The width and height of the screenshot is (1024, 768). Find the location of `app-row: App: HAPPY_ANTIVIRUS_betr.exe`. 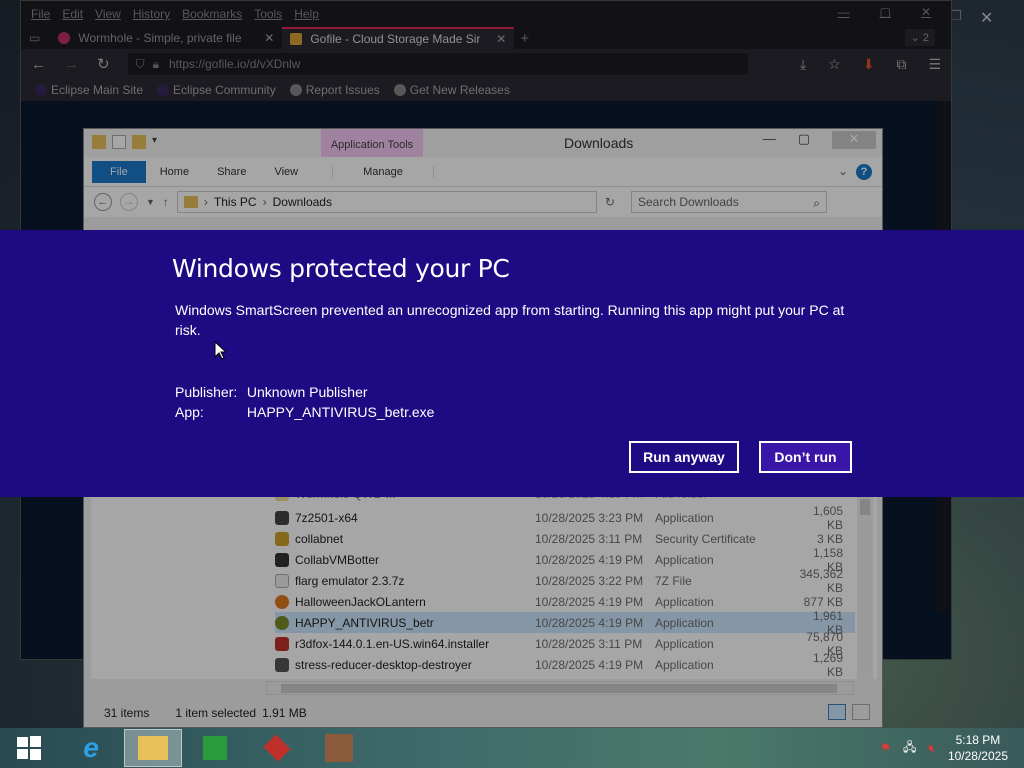

app-row: App: HAPPY_ANTIVIRUS_betr.exe is located at coordinates (304, 412).